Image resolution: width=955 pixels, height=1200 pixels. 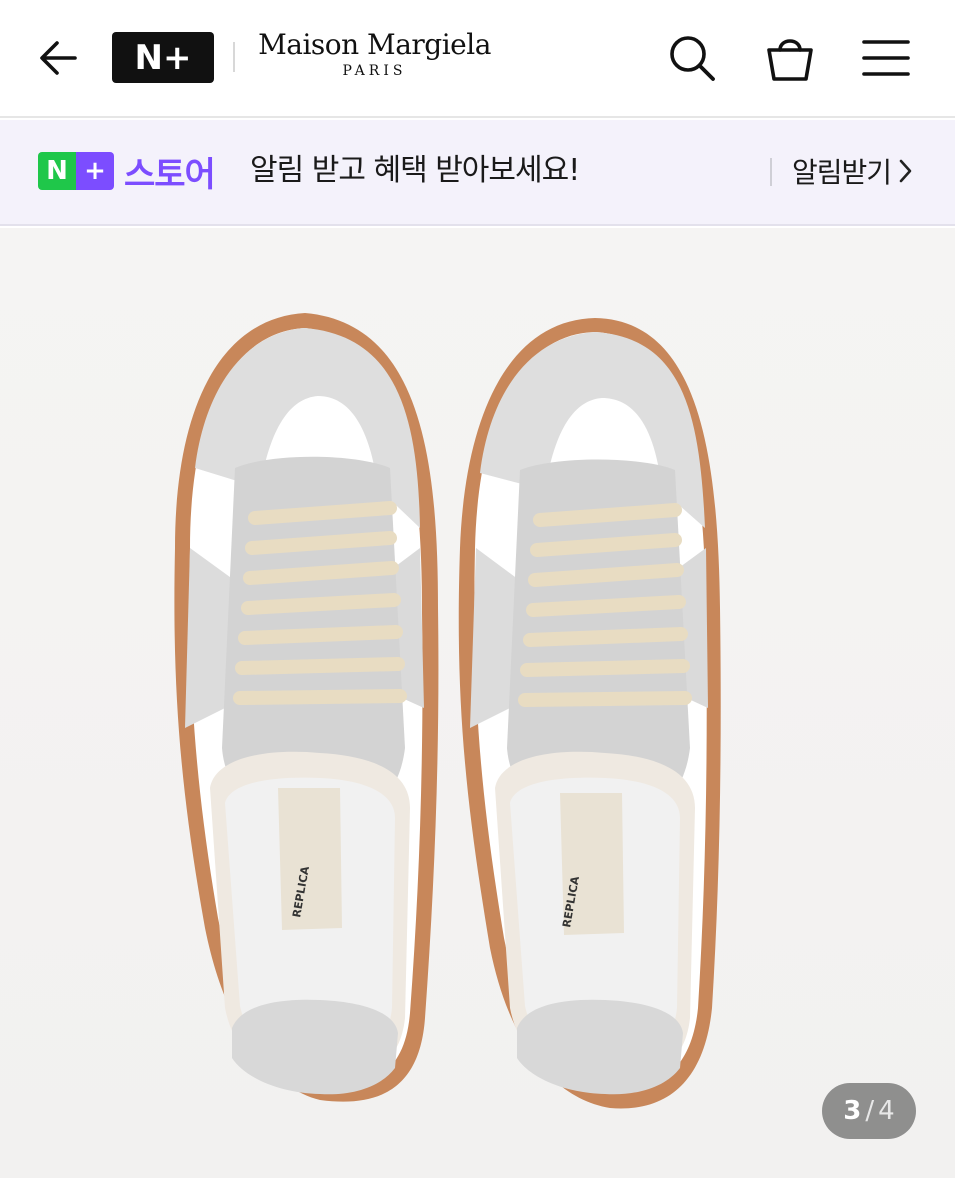 I want to click on search-button, so click(x=692, y=58).